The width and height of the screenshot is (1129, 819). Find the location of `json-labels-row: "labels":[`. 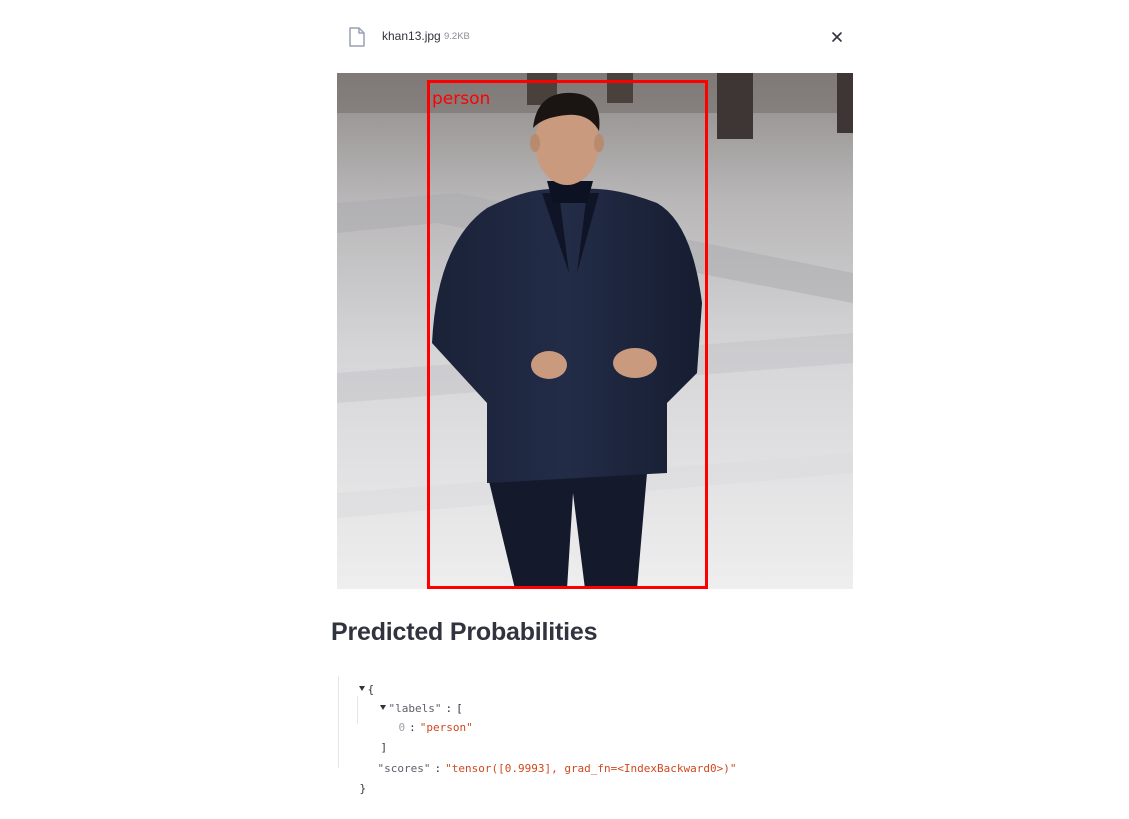

json-labels-row: "labels":[ is located at coordinates (408, 697).